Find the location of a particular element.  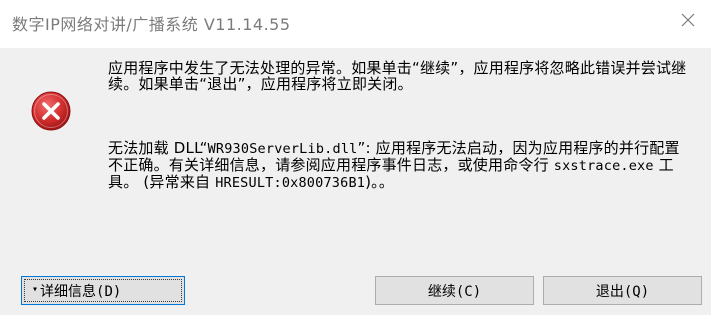

details-button-label: 详细信息(D) is located at coordinates (81, 291).